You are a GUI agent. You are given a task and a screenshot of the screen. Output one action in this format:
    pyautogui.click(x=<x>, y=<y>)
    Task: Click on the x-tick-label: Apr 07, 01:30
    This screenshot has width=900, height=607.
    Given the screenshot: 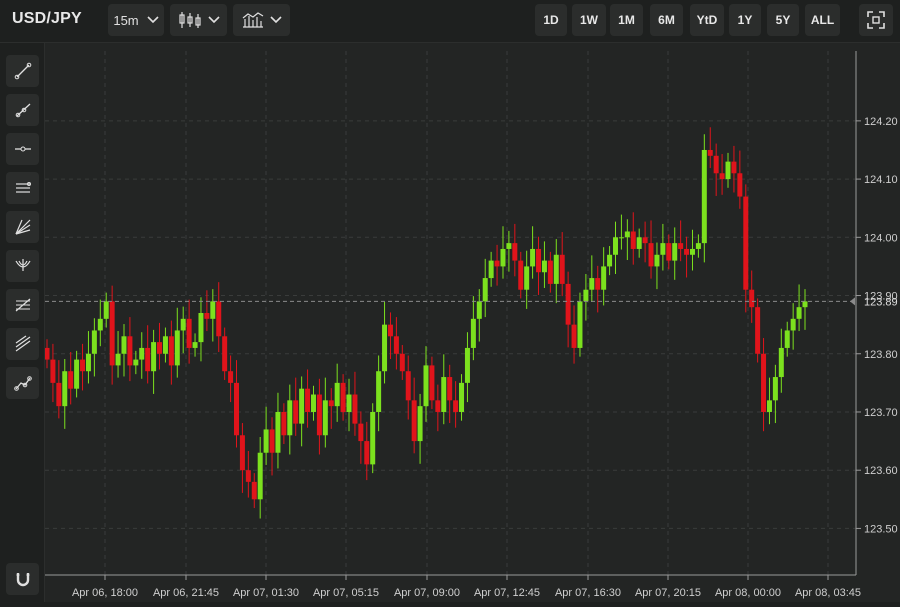 What is the action you would take?
    pyautogui.click(x=266, y=593)
    